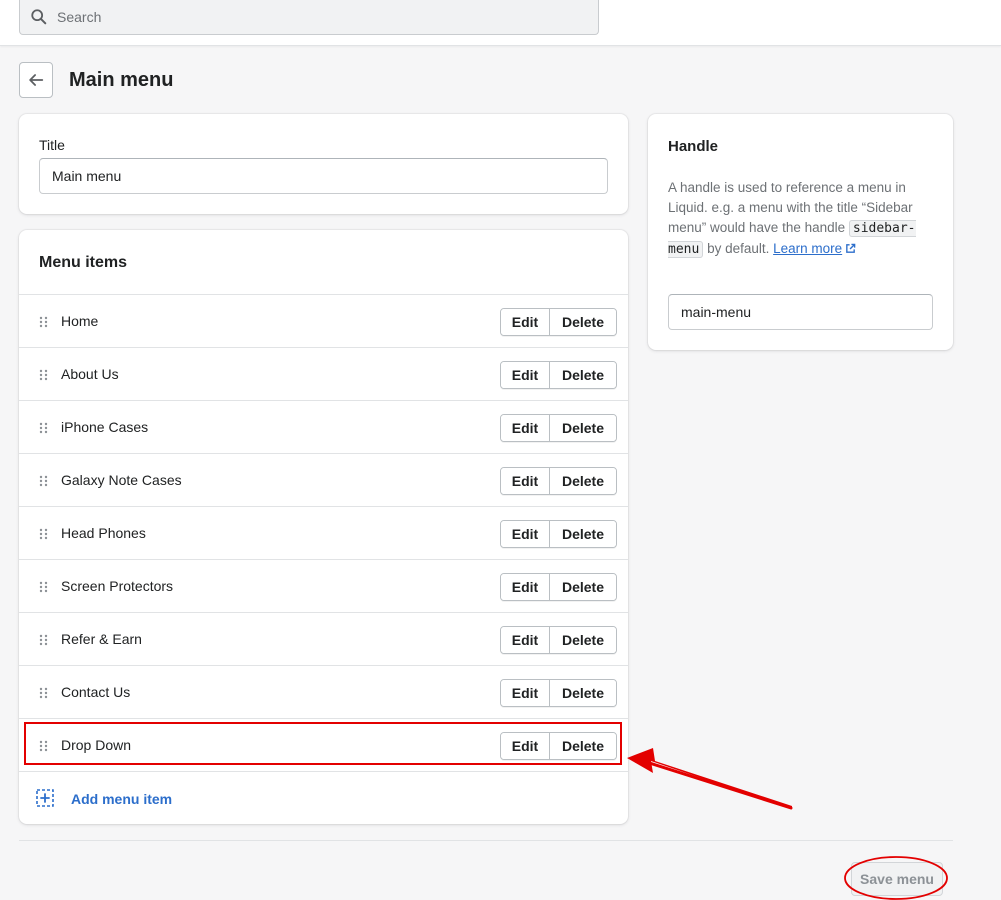  What do you see at coordinates (738, 248) in the screenshot?
I see `handle-help-part2: by default.` at bounding box center [738, 248].